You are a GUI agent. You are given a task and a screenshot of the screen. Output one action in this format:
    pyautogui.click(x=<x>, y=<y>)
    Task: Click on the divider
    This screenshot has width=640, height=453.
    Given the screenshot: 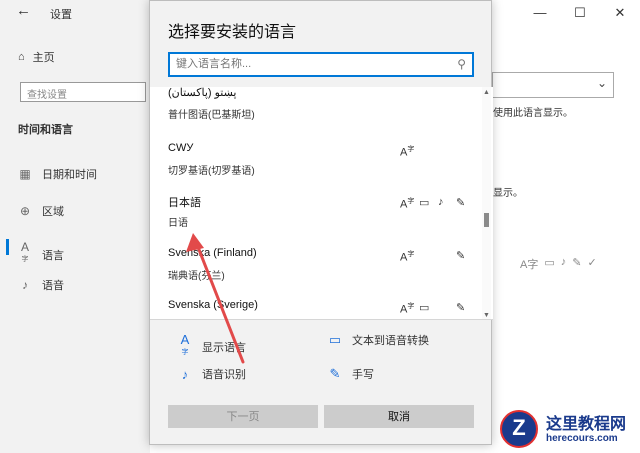 What is the action you would take?
    pyautogui.click(x=321, y=319)
    